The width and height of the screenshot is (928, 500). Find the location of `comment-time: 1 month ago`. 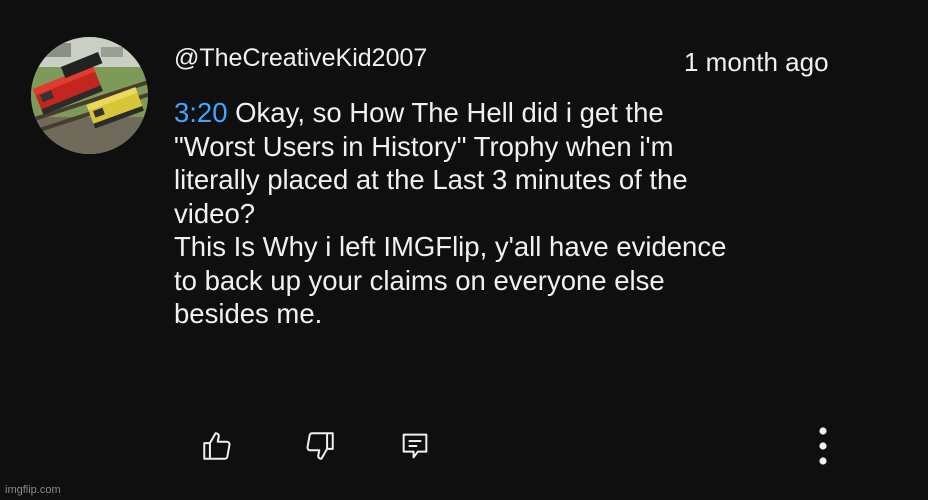

comment-time: 1 month ago is located at coordinates (756, 62).